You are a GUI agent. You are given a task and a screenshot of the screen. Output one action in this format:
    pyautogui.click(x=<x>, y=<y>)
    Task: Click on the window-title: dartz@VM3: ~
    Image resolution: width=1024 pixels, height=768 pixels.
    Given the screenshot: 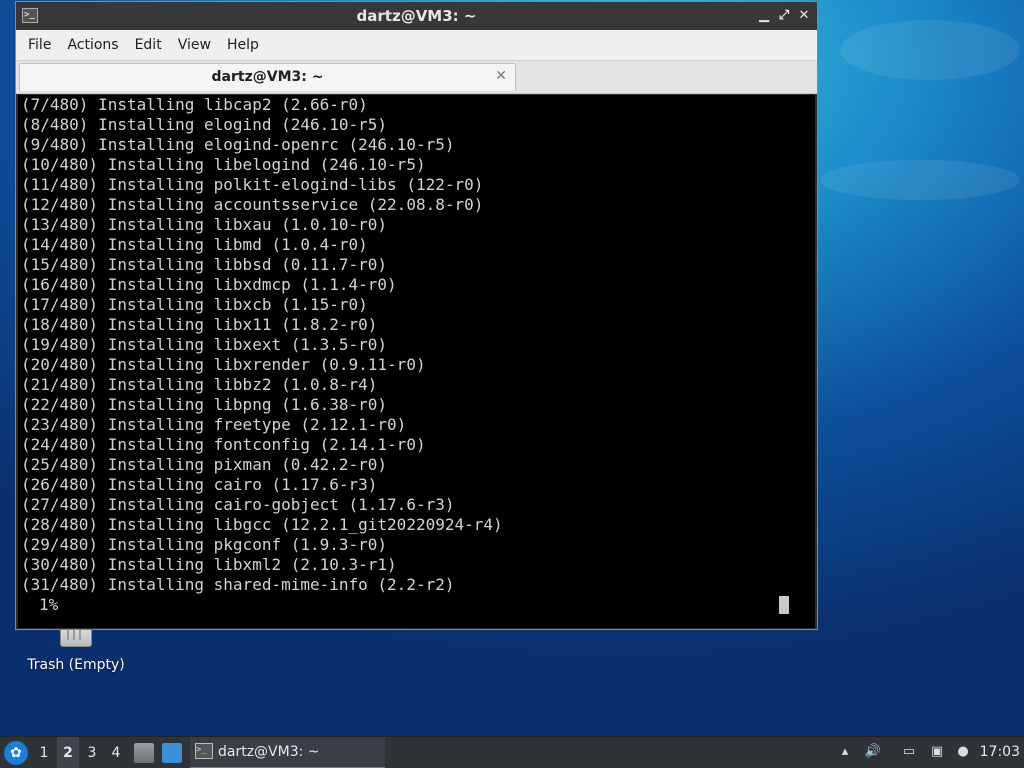 What is the action you would take?
    pyautogui.click(x=416, y=16)
    